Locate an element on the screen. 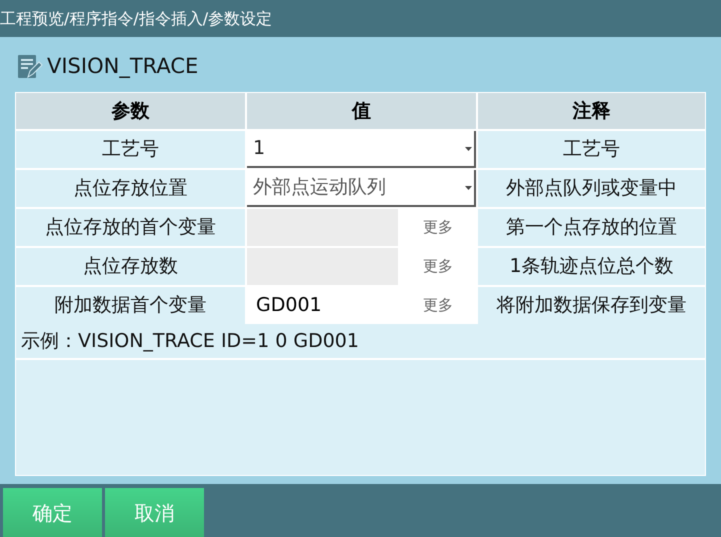  table-cell: 附加数据首个变量 is located at coordinates (130, 305).